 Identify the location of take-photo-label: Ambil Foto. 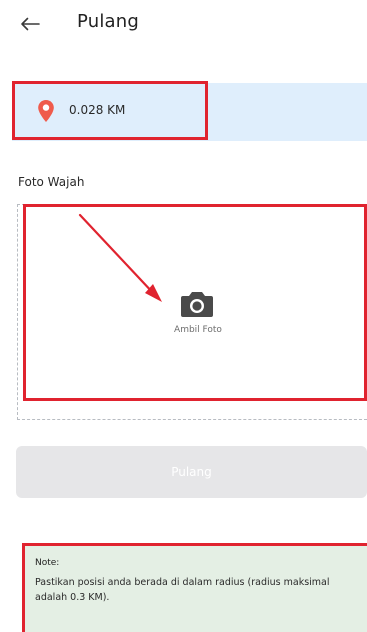
(198, 330).